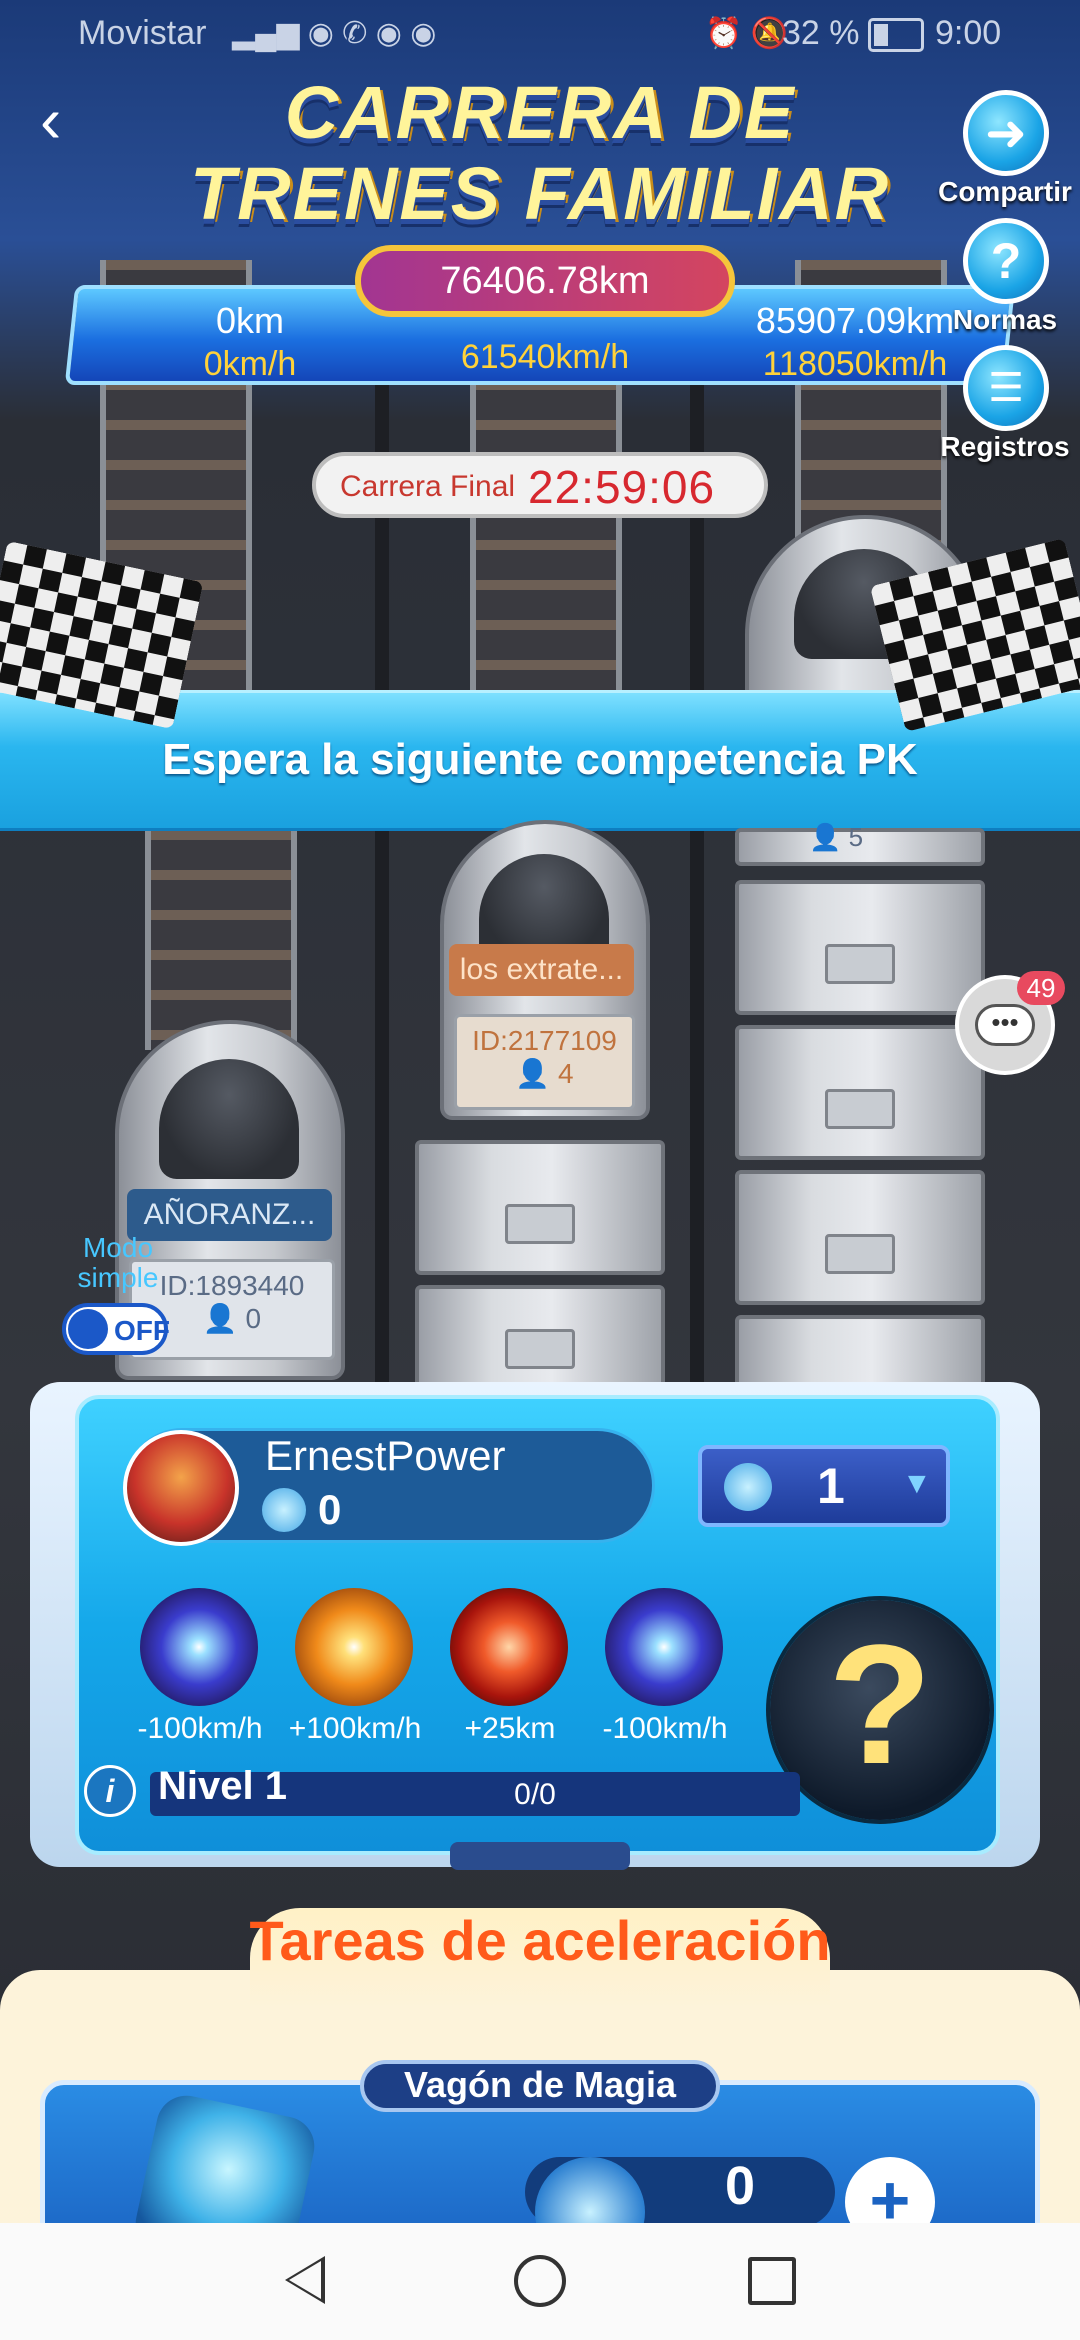 The image size is (1080, 2340). Describe the element at coordinates (509, 1647) in the screenshot. I see `red-spring-icon` at that location.